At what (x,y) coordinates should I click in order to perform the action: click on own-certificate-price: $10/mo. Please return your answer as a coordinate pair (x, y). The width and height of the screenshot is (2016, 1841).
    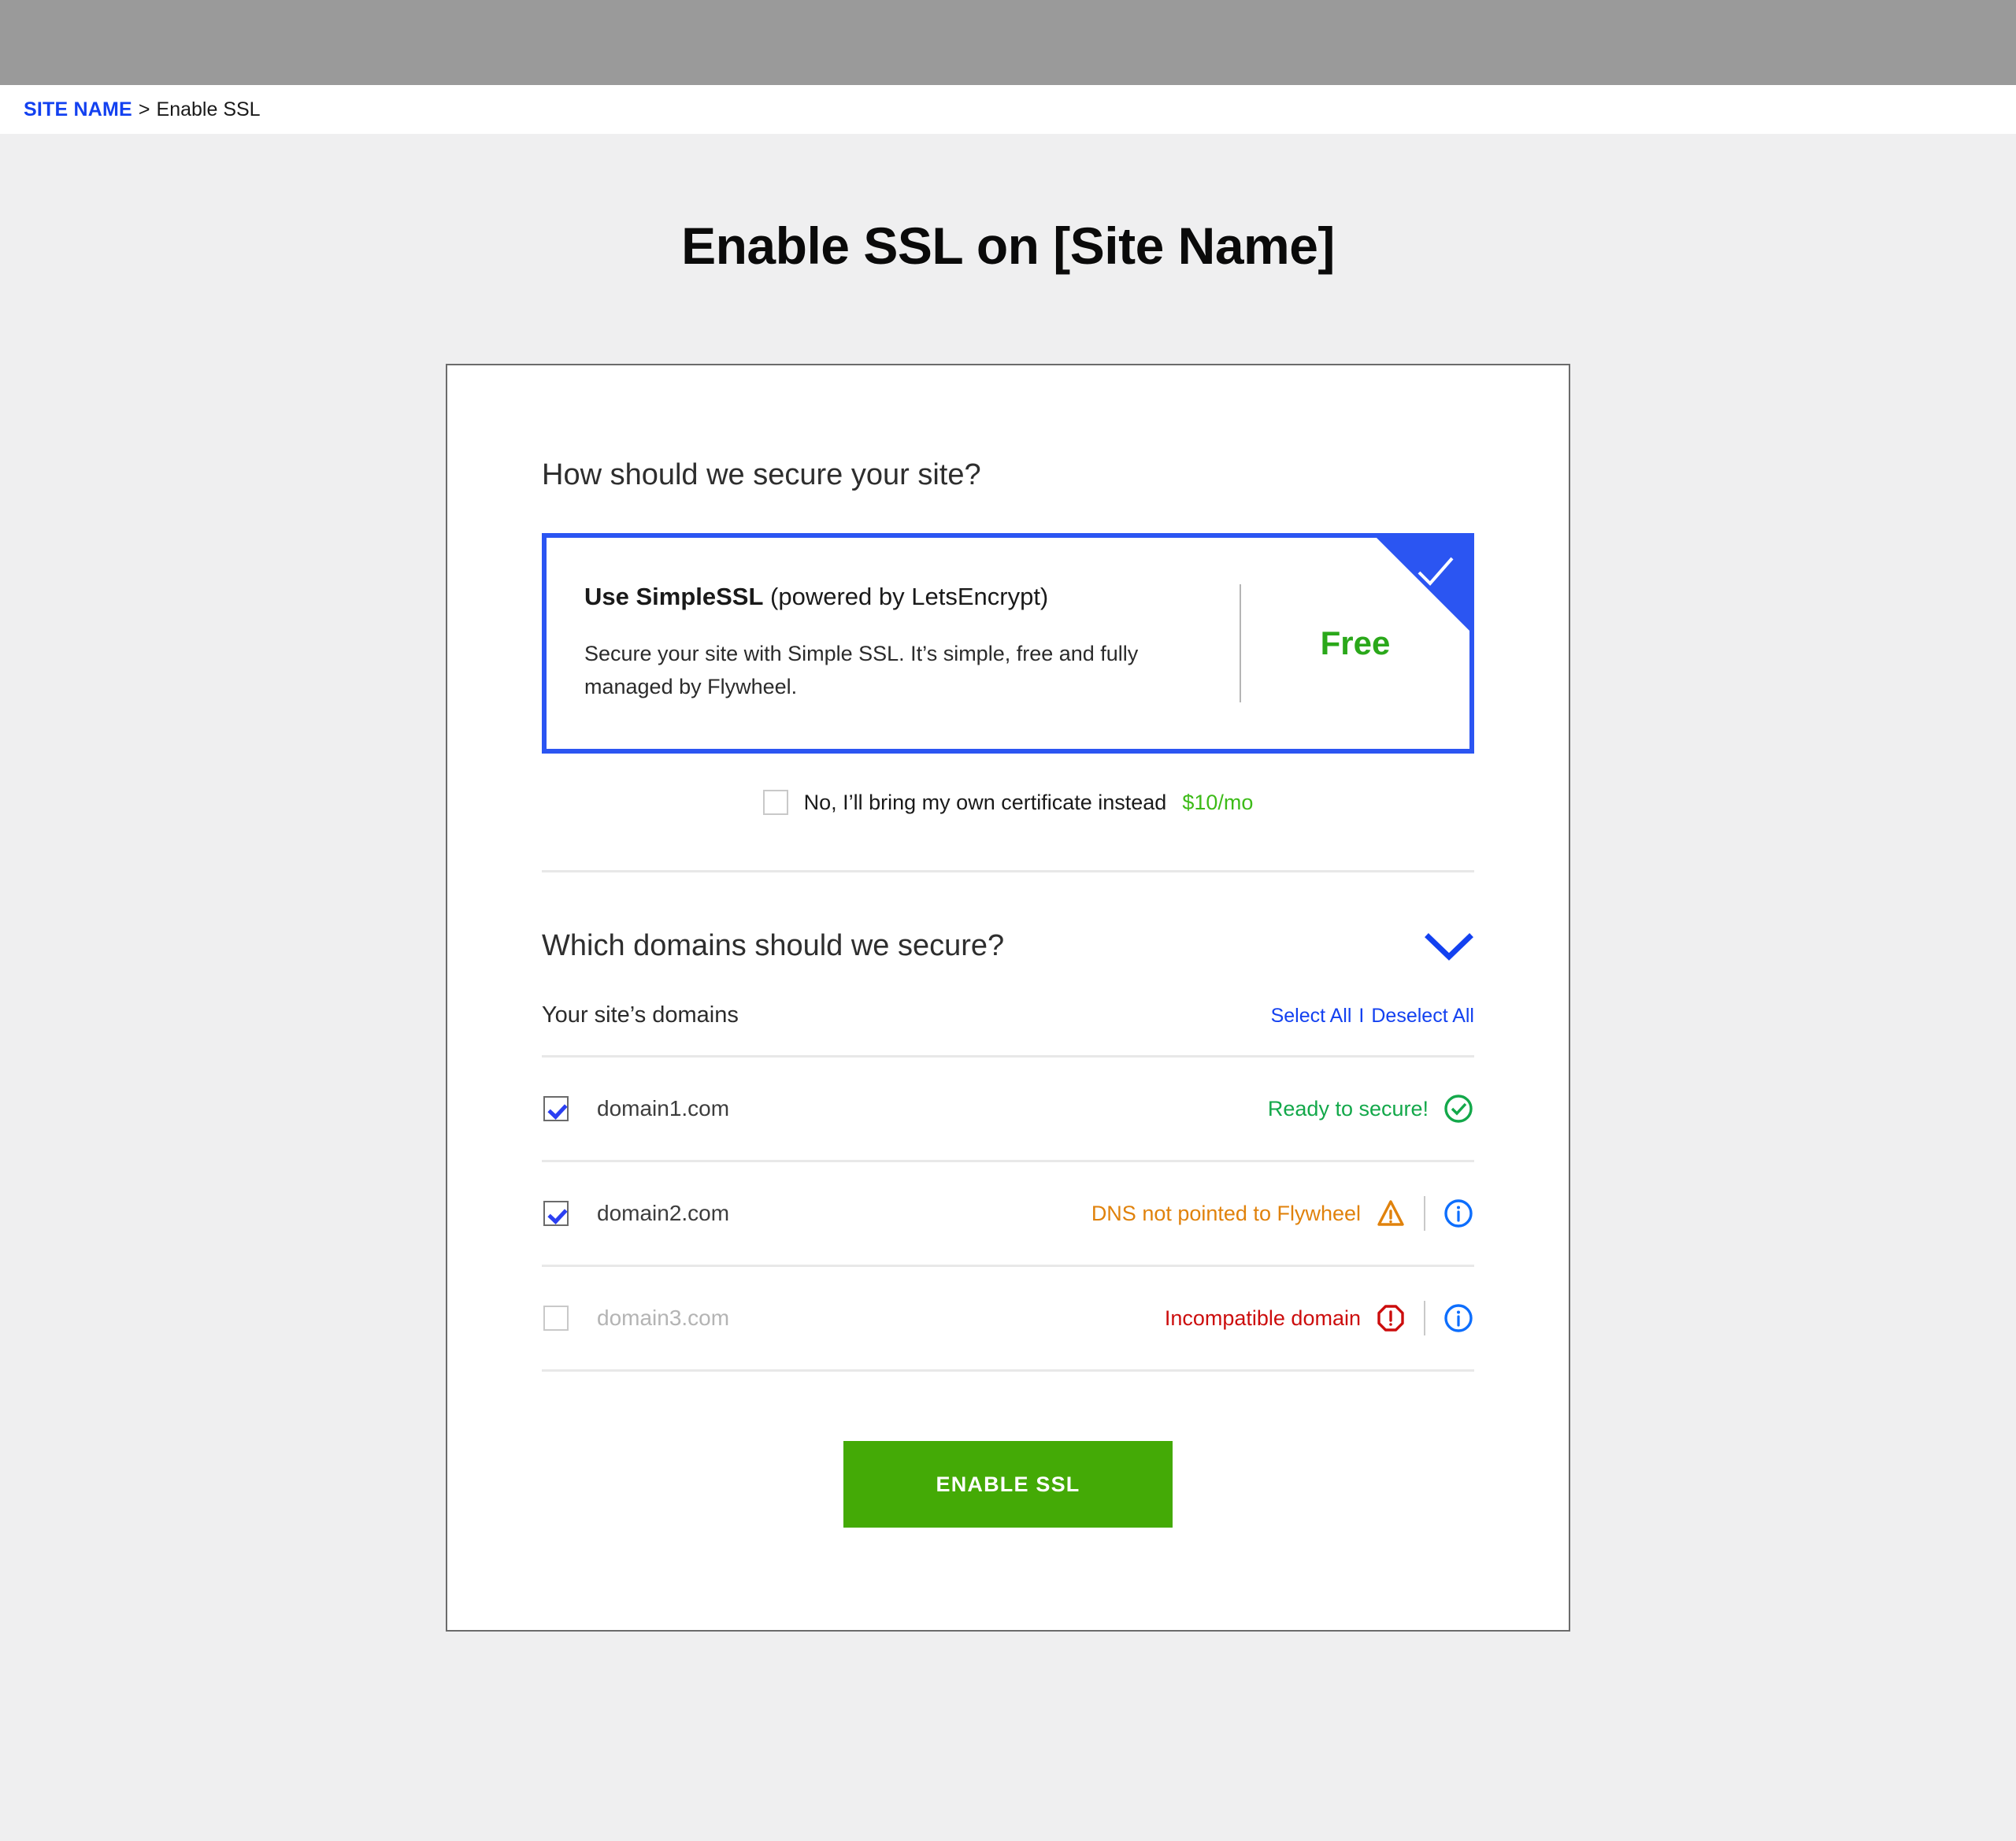
    Looking at the image, I should click on (1218, 802).